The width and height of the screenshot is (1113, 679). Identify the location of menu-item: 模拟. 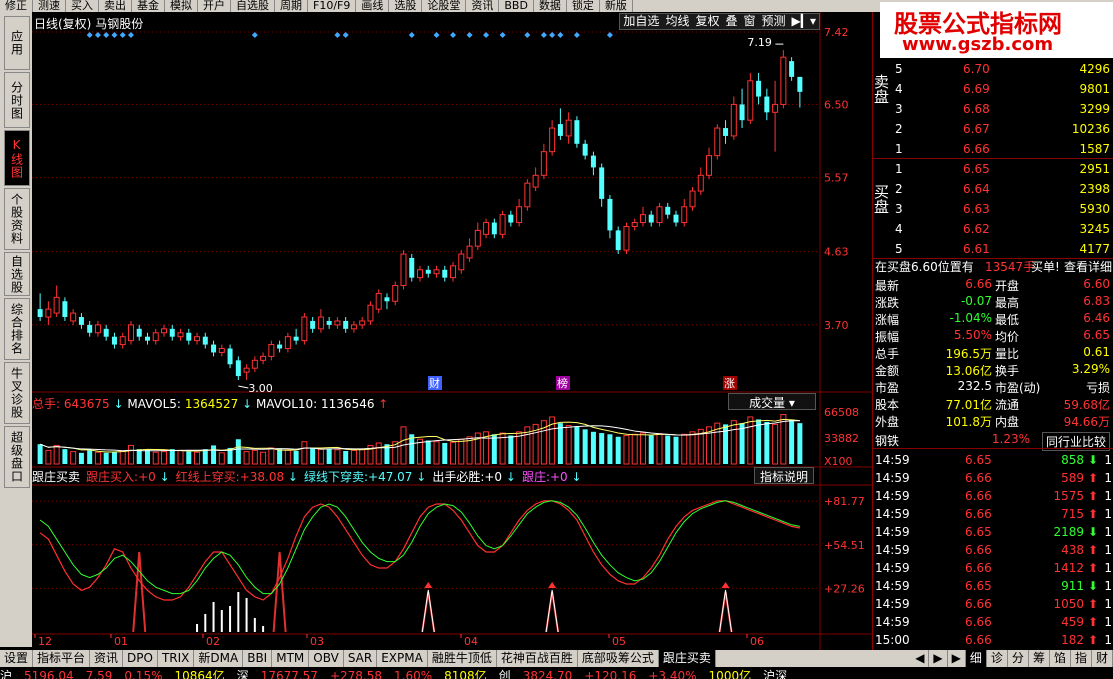
(181, 6).